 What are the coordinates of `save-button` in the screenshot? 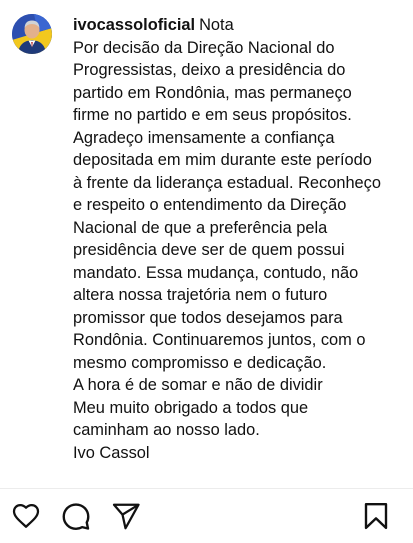 It's located at (376, 516).